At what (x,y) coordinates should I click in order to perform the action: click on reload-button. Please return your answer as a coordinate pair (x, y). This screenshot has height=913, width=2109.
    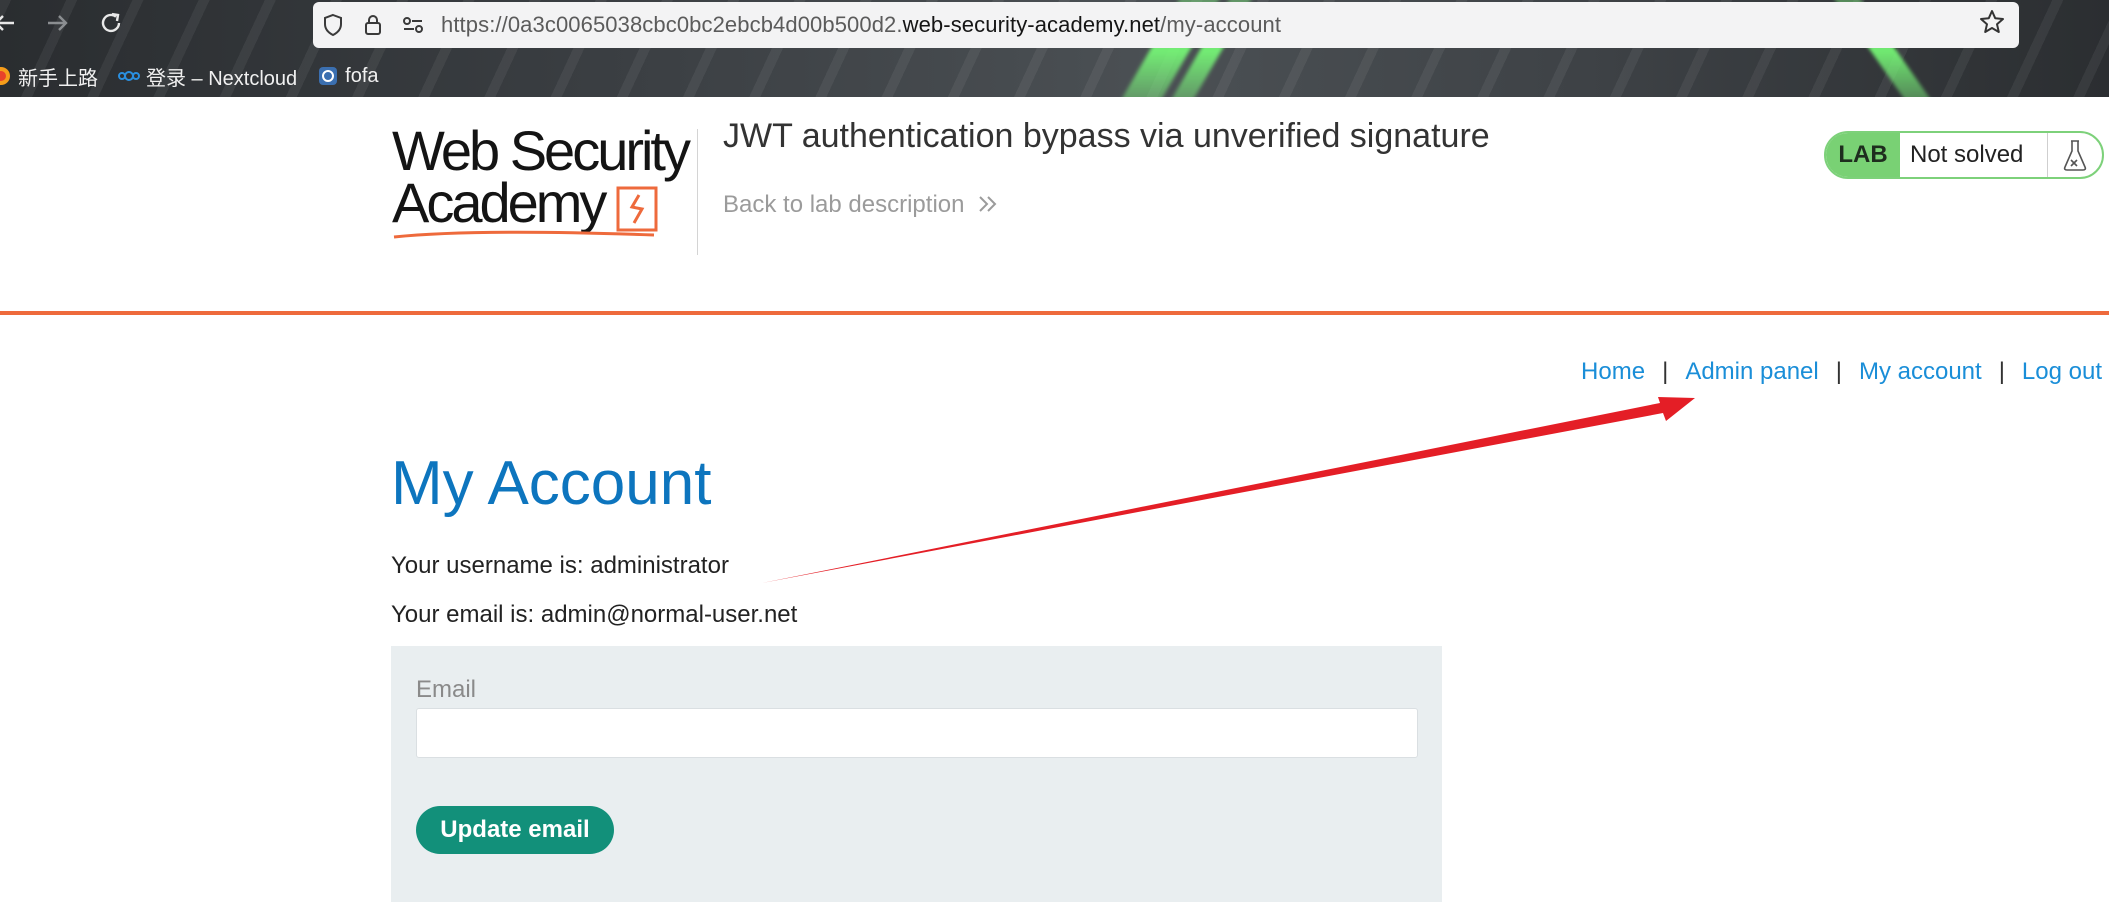
    Looking at the image, I should click on (111, 27).